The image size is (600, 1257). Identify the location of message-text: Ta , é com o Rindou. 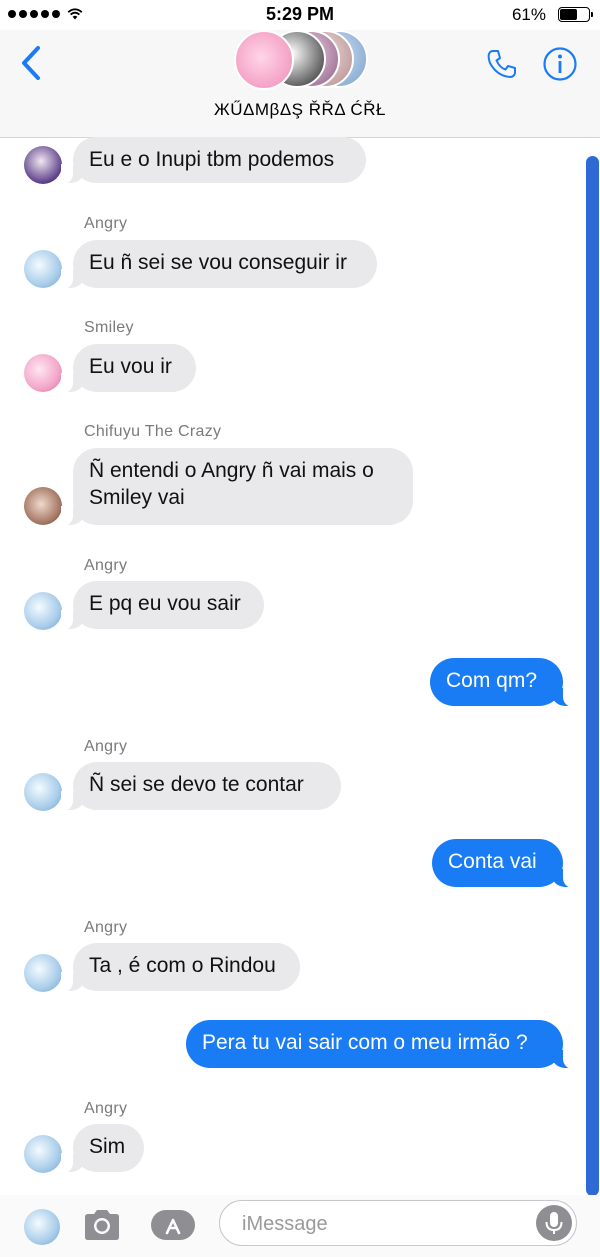
(182, 965).